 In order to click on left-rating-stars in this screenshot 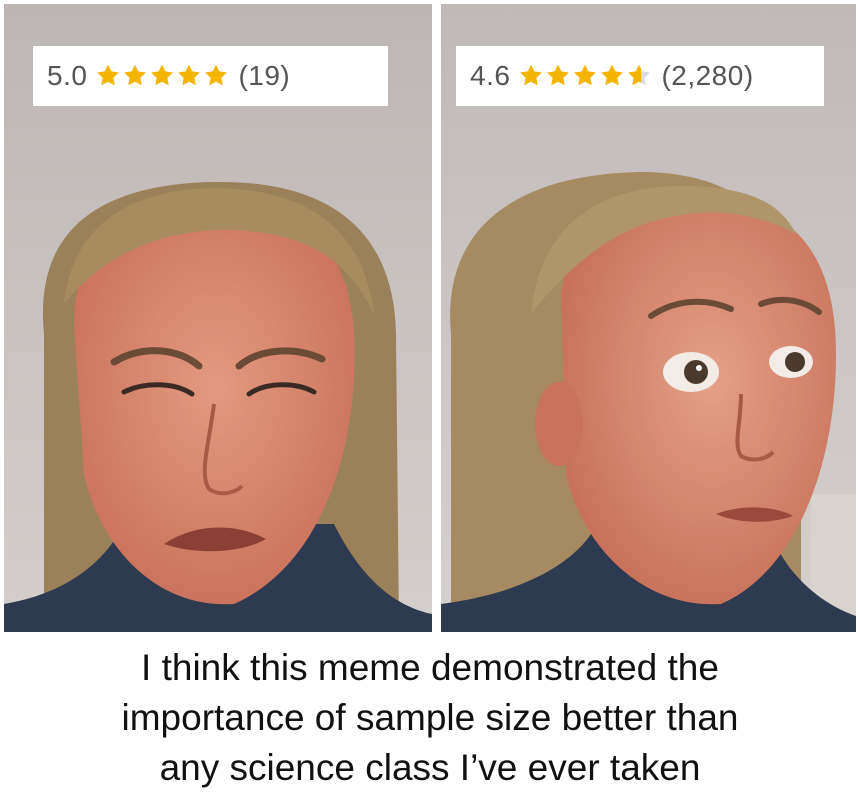, I will do `click(162, 76)`.